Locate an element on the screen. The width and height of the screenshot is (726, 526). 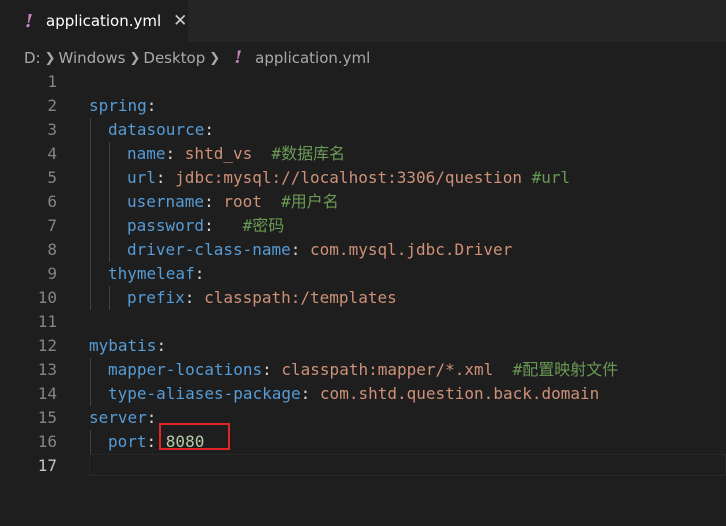
line-number: 16 is located at coordinates (47, 441).